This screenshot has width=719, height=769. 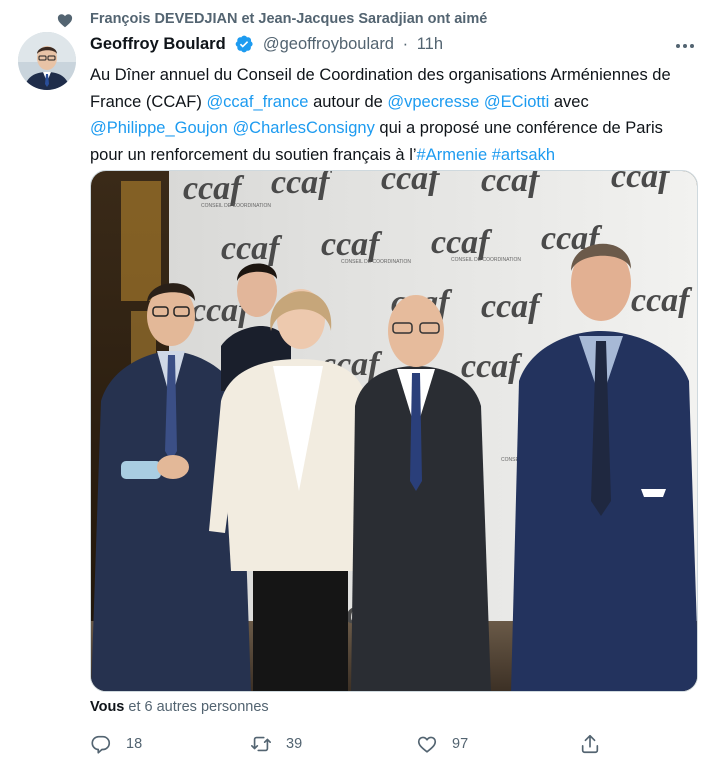 I want to click on likes-summary-bold: Vous, so click(x=107, y=707).